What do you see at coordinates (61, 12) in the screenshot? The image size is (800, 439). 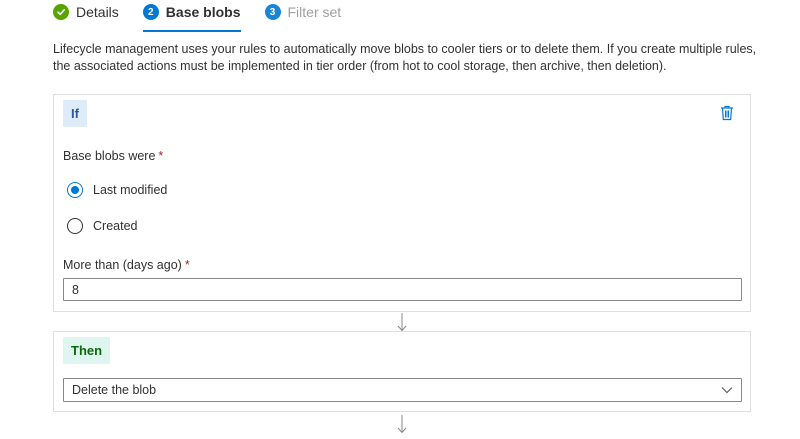 I see `check-circle-icon` at bounding box center [61, 12].